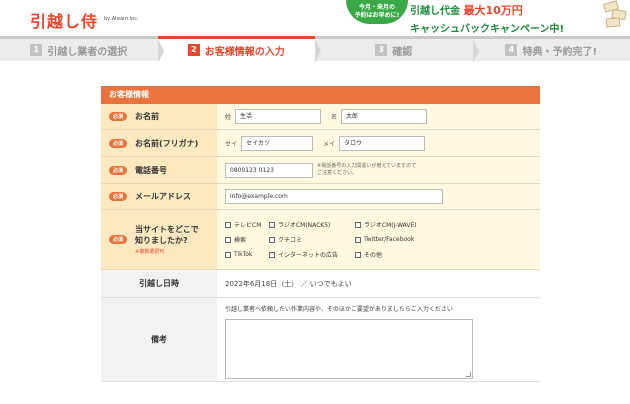 This screenshot has height=404, width=630. I want to click on phone-note-line2: ご注意ください。, so click(337, 173).